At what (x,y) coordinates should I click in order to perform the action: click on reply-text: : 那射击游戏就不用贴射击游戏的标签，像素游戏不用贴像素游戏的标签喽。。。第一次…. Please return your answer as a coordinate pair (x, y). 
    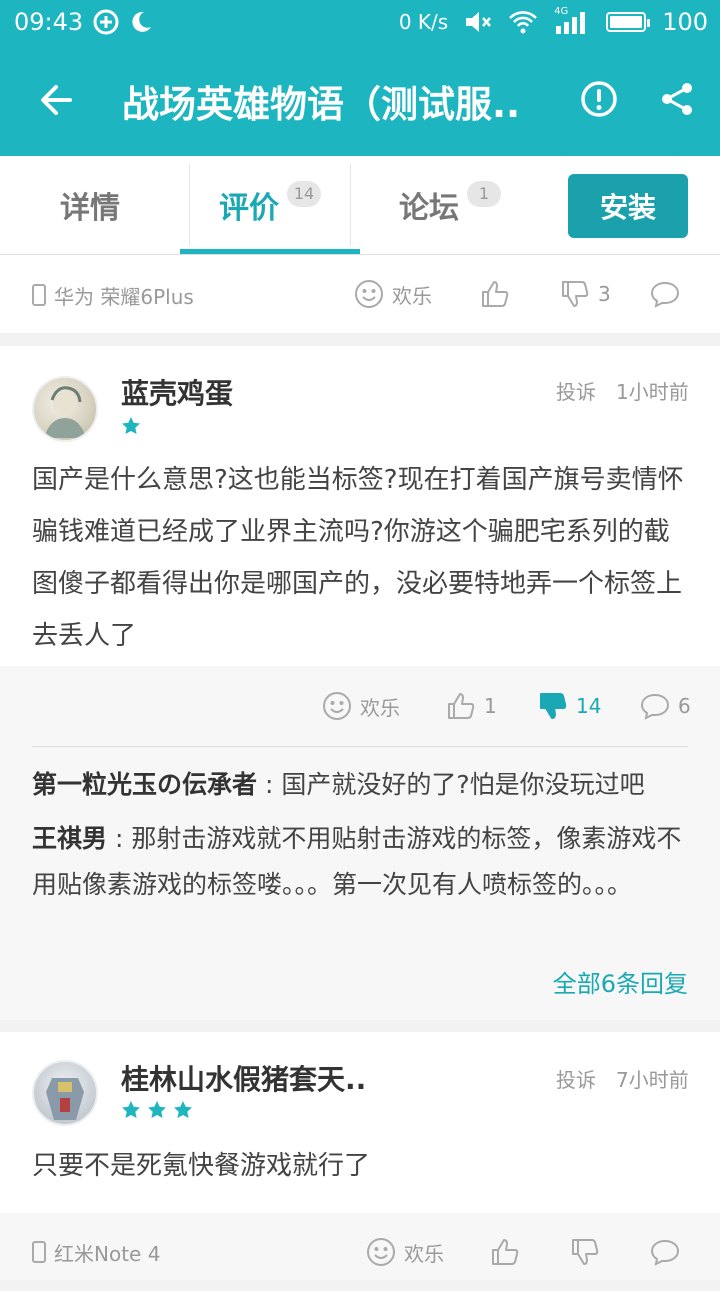
    Looking at the image, I should click on (357, 861).